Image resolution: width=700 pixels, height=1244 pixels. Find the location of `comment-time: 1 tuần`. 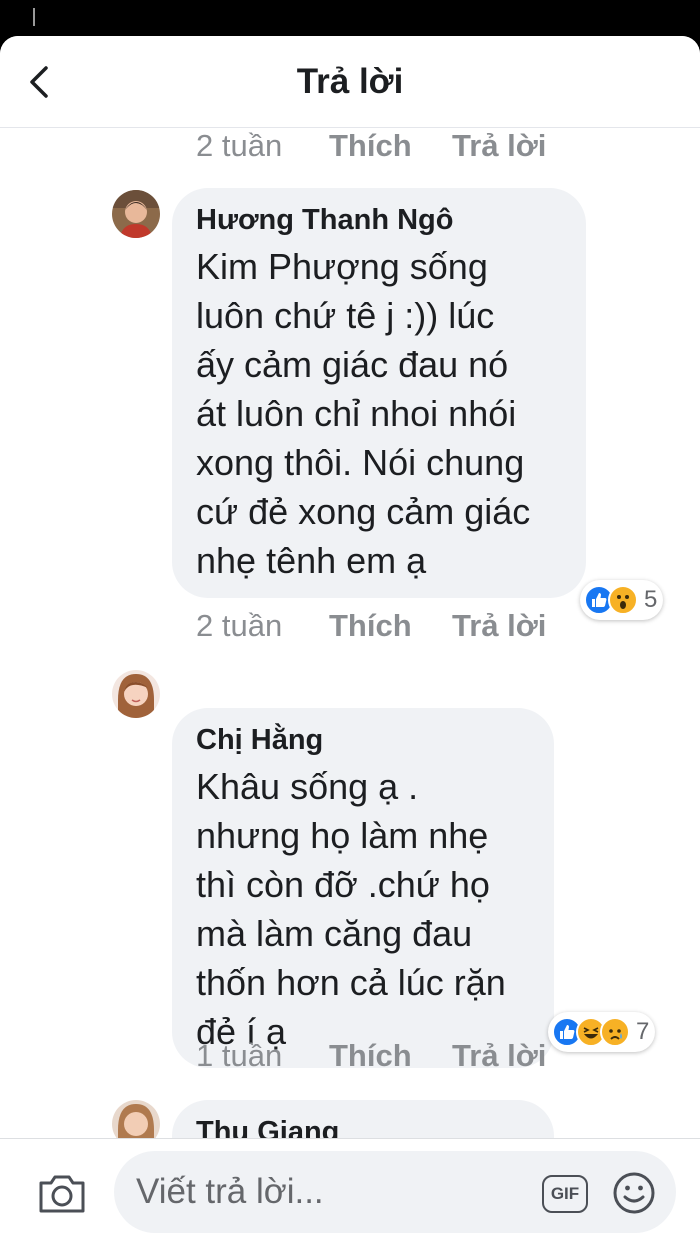

comment-time: 1 tuần is located at coordinates (239, 1055).